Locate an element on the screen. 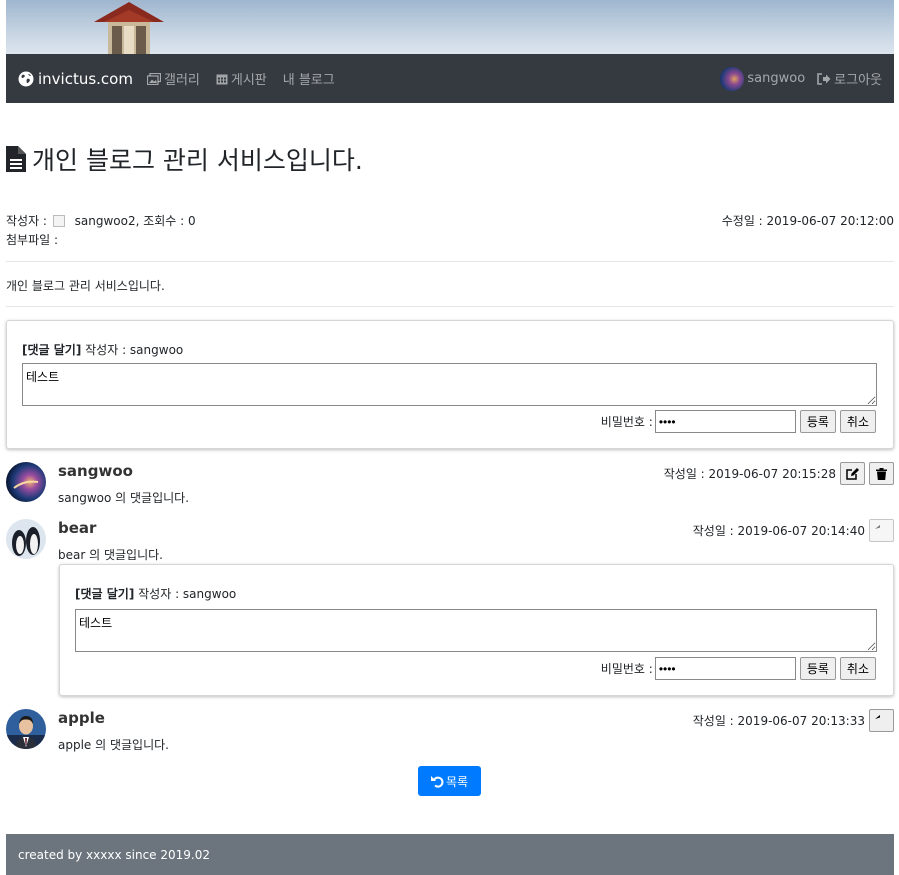 This screenshot has height=875, width=899. edit-button is located at coordinates (852, 473).